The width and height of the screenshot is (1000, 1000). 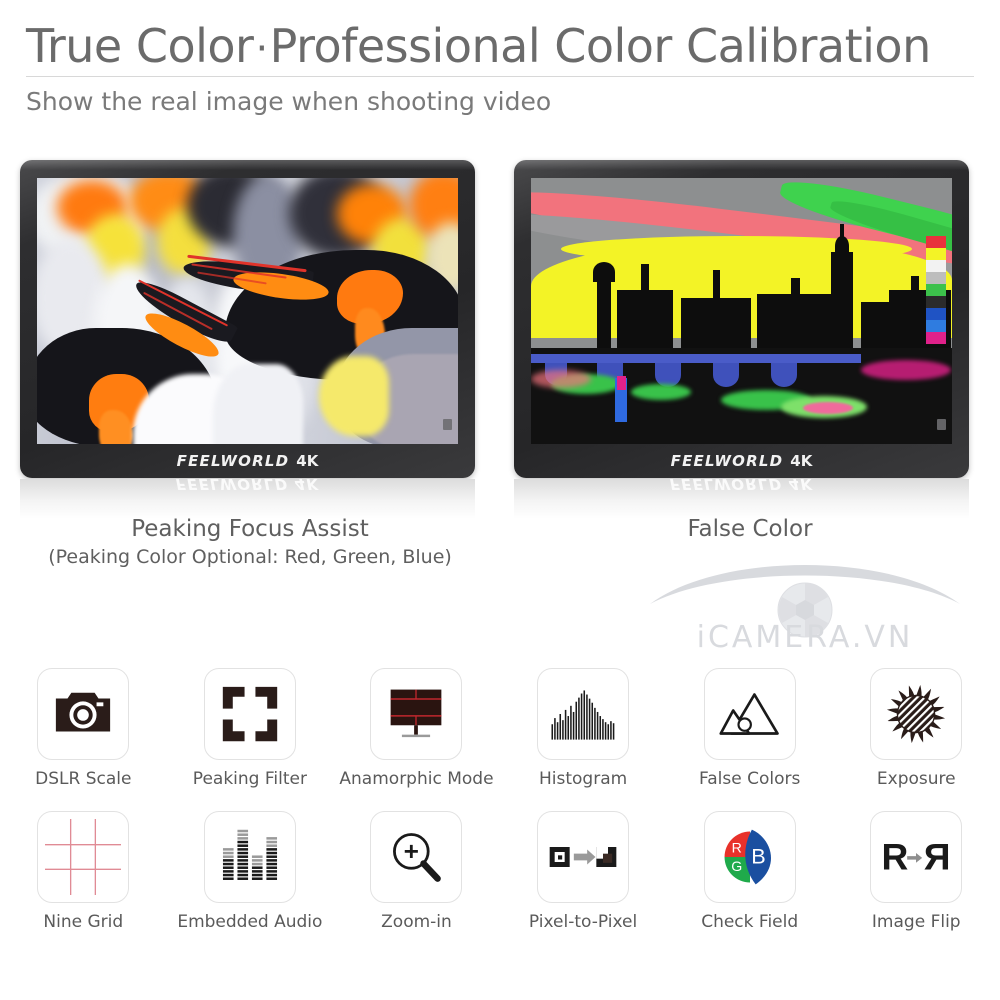 What do you see at coordinates (416, 779) in the screenshot?
I see `feature-label: Anamorphic Mode` at bounding box center [416, 779].